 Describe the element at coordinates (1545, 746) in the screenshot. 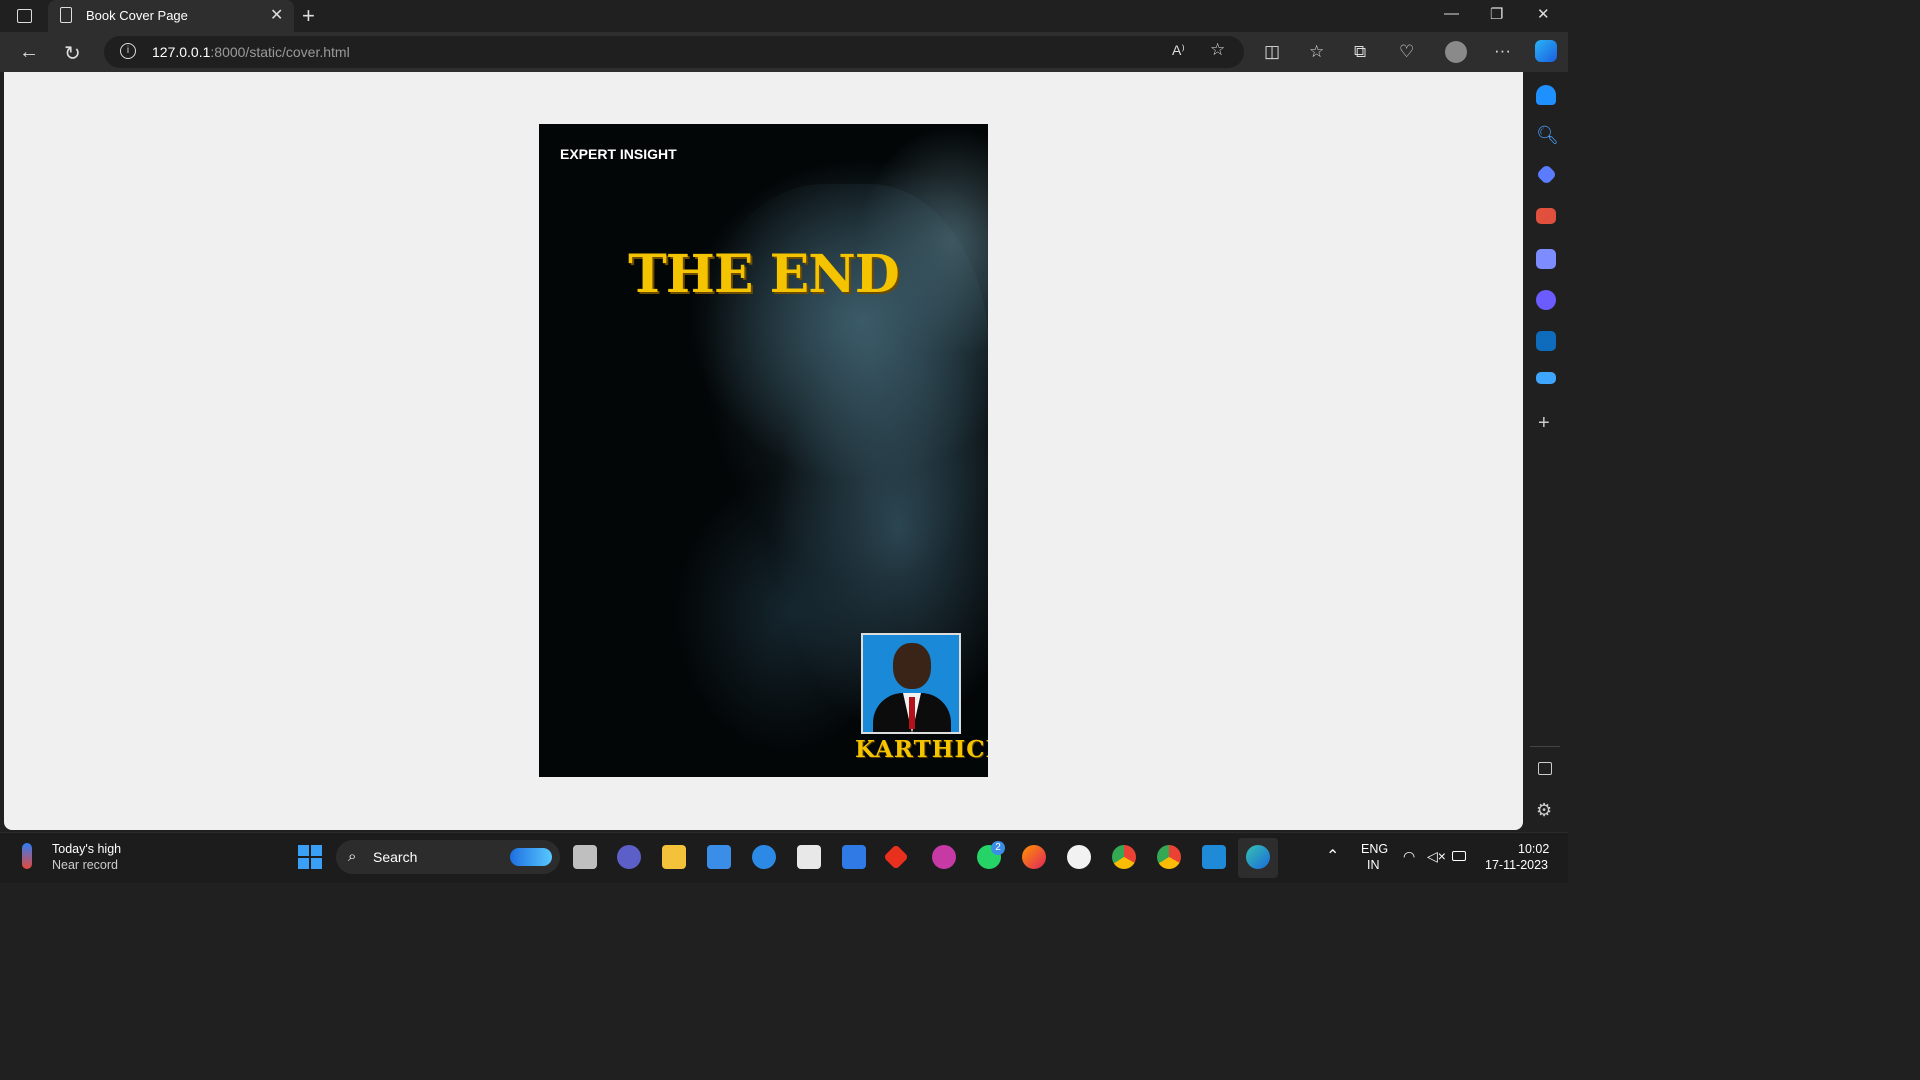

I see `sidebar-divider` at that location.